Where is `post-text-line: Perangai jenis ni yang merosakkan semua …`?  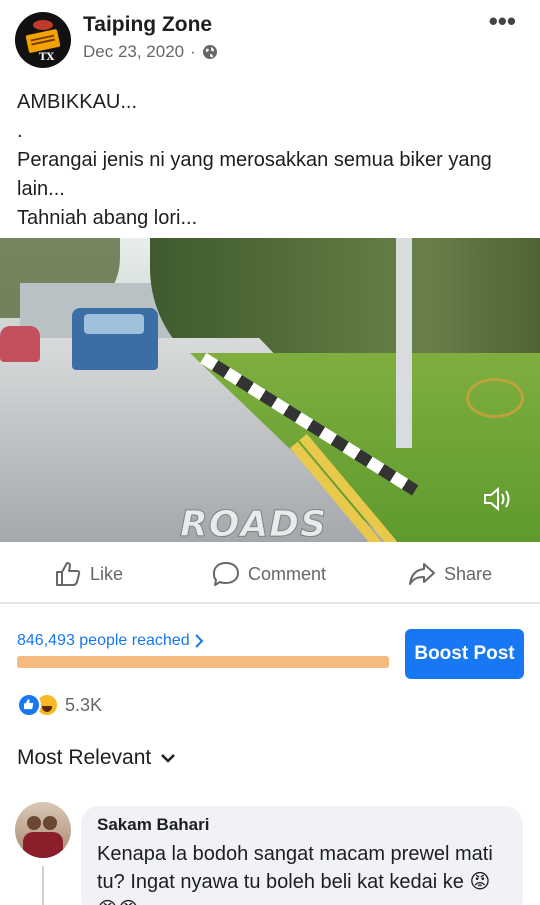
post-text-line: Perangai jenis ni yang merosakkan semua … is located at coordinates (254, 174).